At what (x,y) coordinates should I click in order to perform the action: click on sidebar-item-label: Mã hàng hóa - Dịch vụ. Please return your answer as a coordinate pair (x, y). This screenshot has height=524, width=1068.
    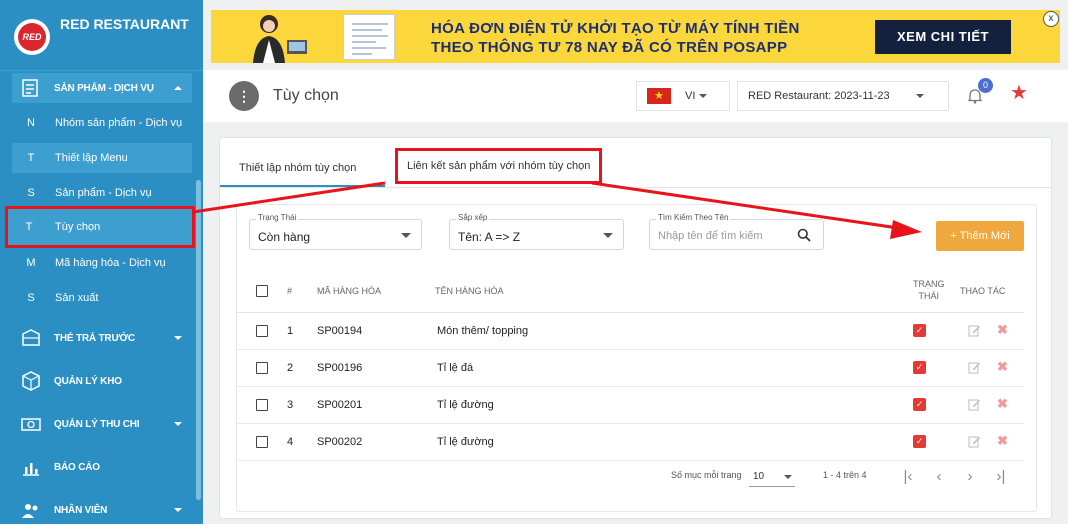
    Looking at the image, I should click on (110, 263).